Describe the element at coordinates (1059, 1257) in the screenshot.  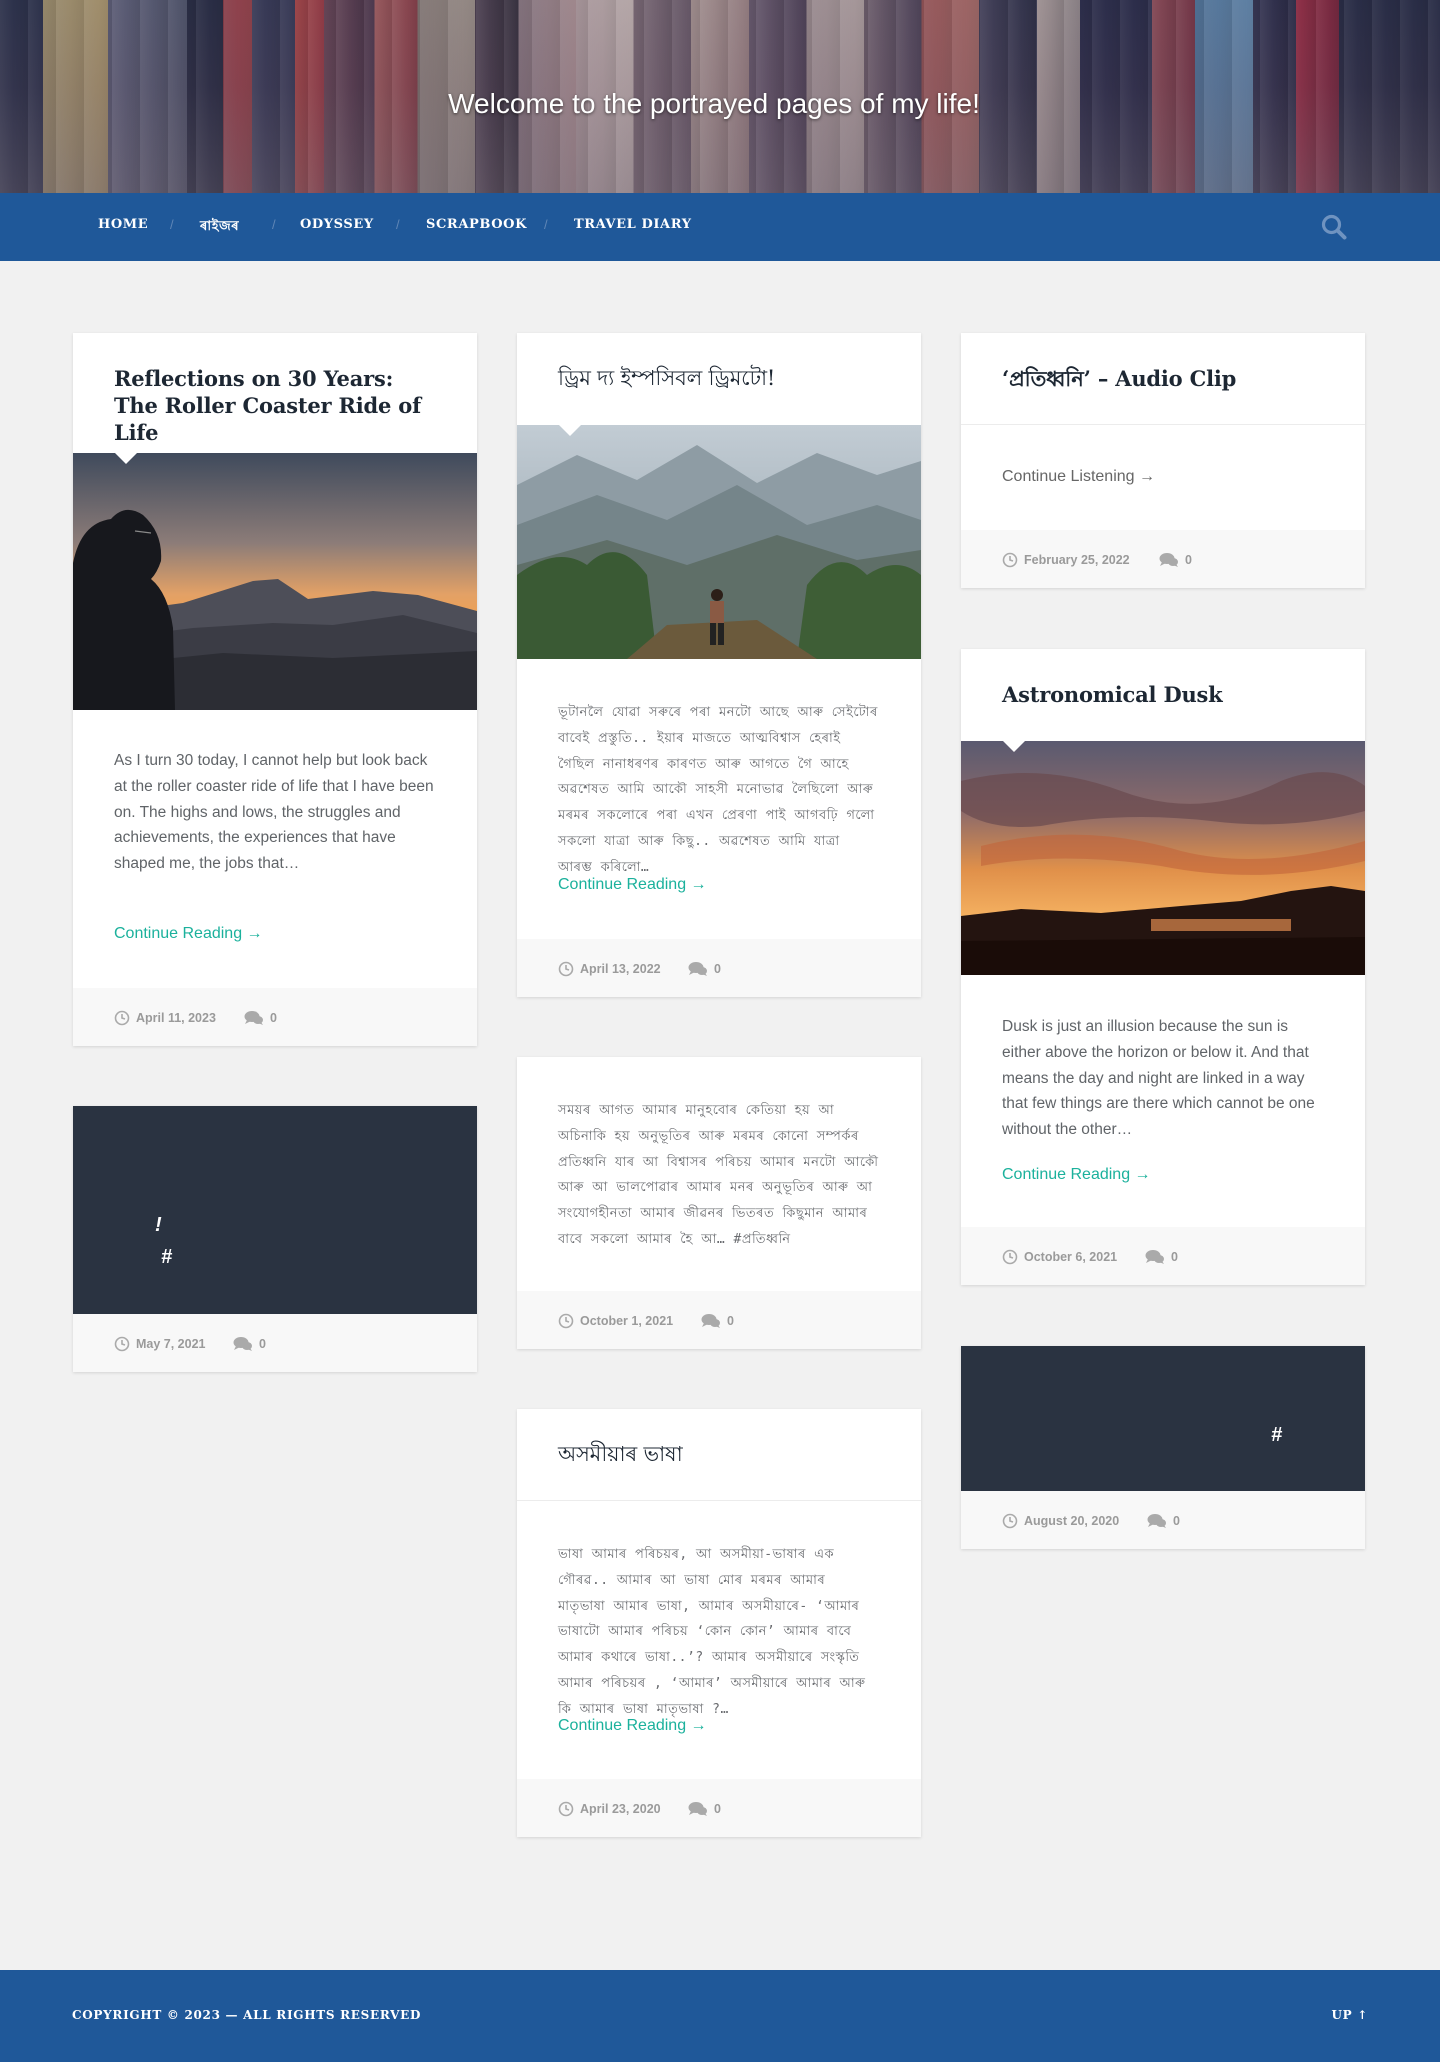
I see `post-date: October 6, 2021` at that location.